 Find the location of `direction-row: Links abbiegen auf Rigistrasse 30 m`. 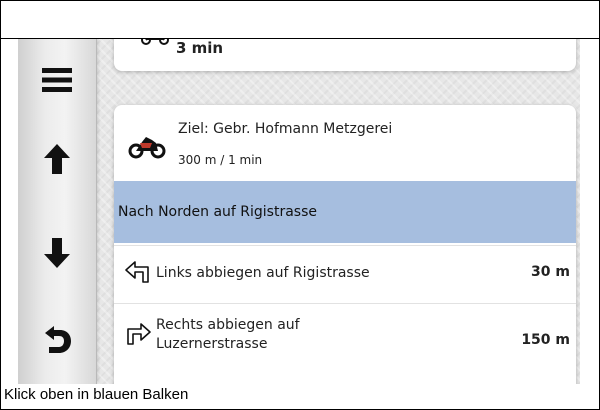

direction-row: Links abbiegen auf Rigistrasse 30 m is located at coordinates (345, 274).